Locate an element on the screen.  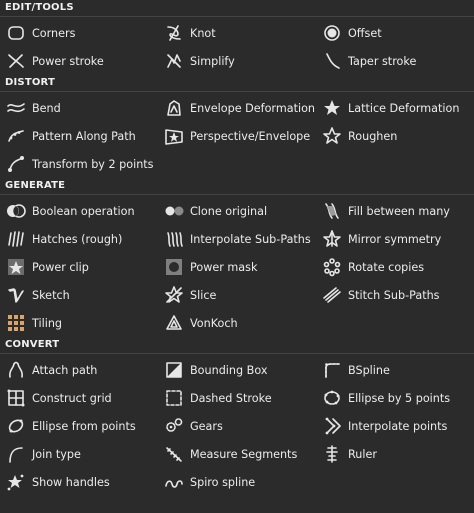
effect-item-slice: Slice is located at coordinates (237, 295).